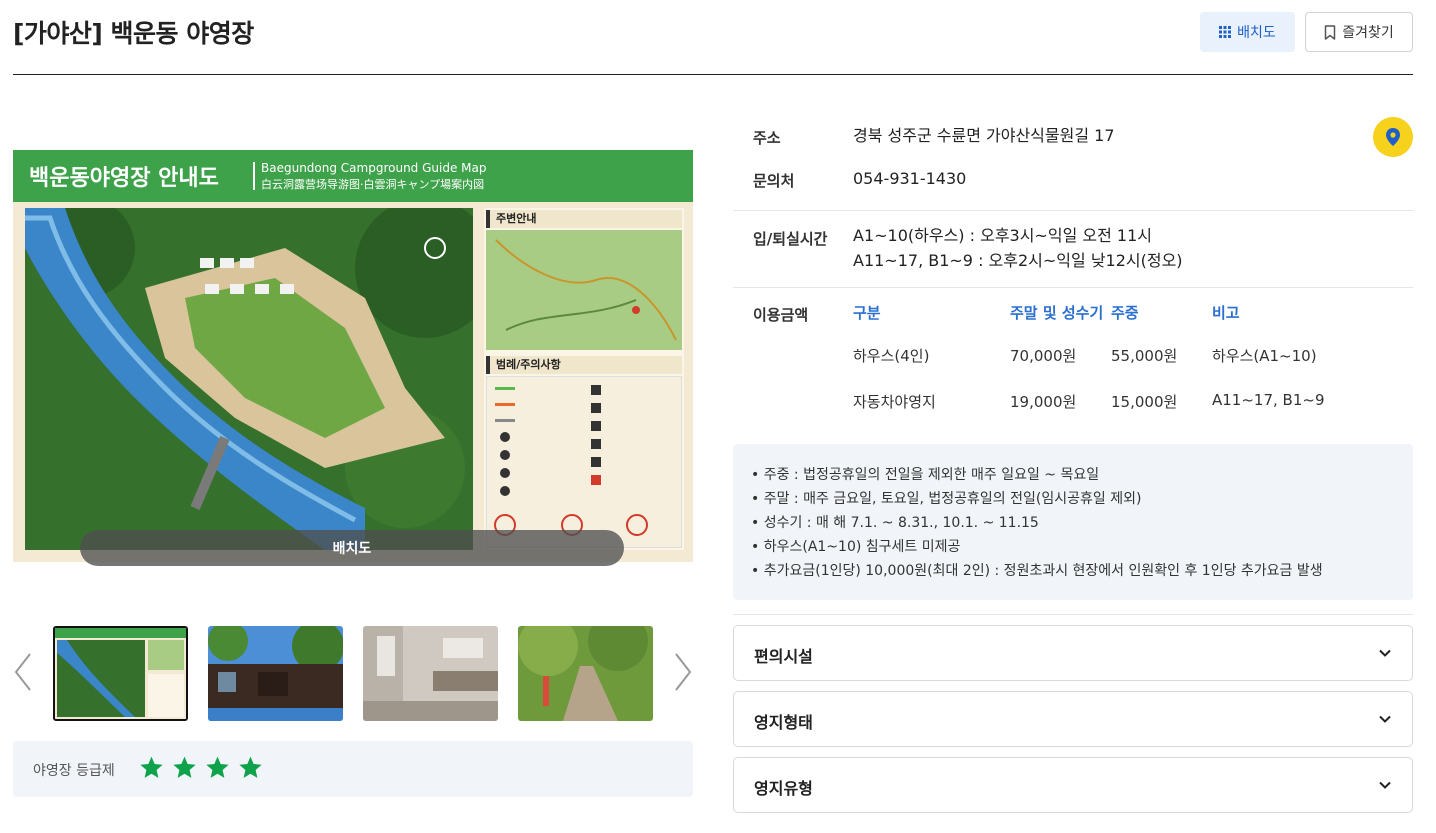 The height and width of the screenshot is (833, 1436). I want to click on phone-label: 문의처, so click(774, 181).